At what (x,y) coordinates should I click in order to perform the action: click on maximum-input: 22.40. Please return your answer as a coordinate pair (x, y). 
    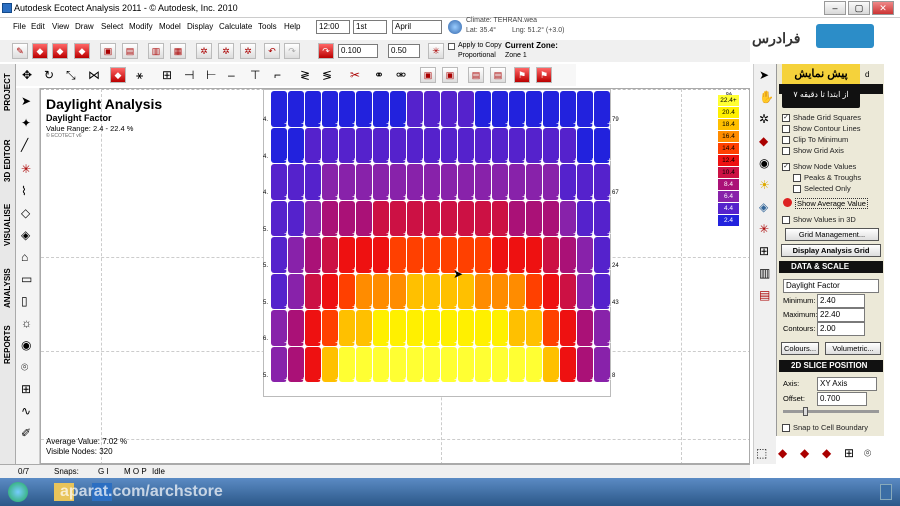
    Looking at the image, I should click on (841, 315).